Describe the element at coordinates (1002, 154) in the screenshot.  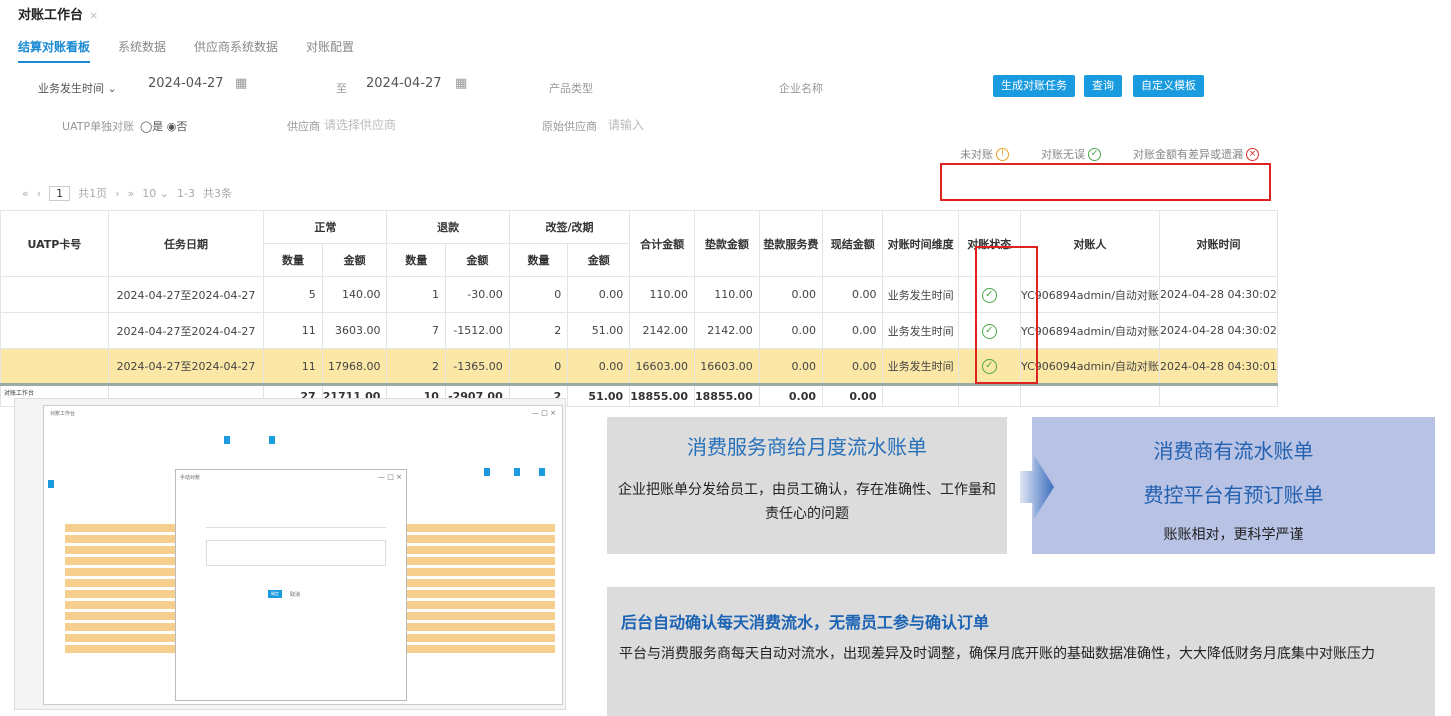
I see `pending-icon: !` at that location.